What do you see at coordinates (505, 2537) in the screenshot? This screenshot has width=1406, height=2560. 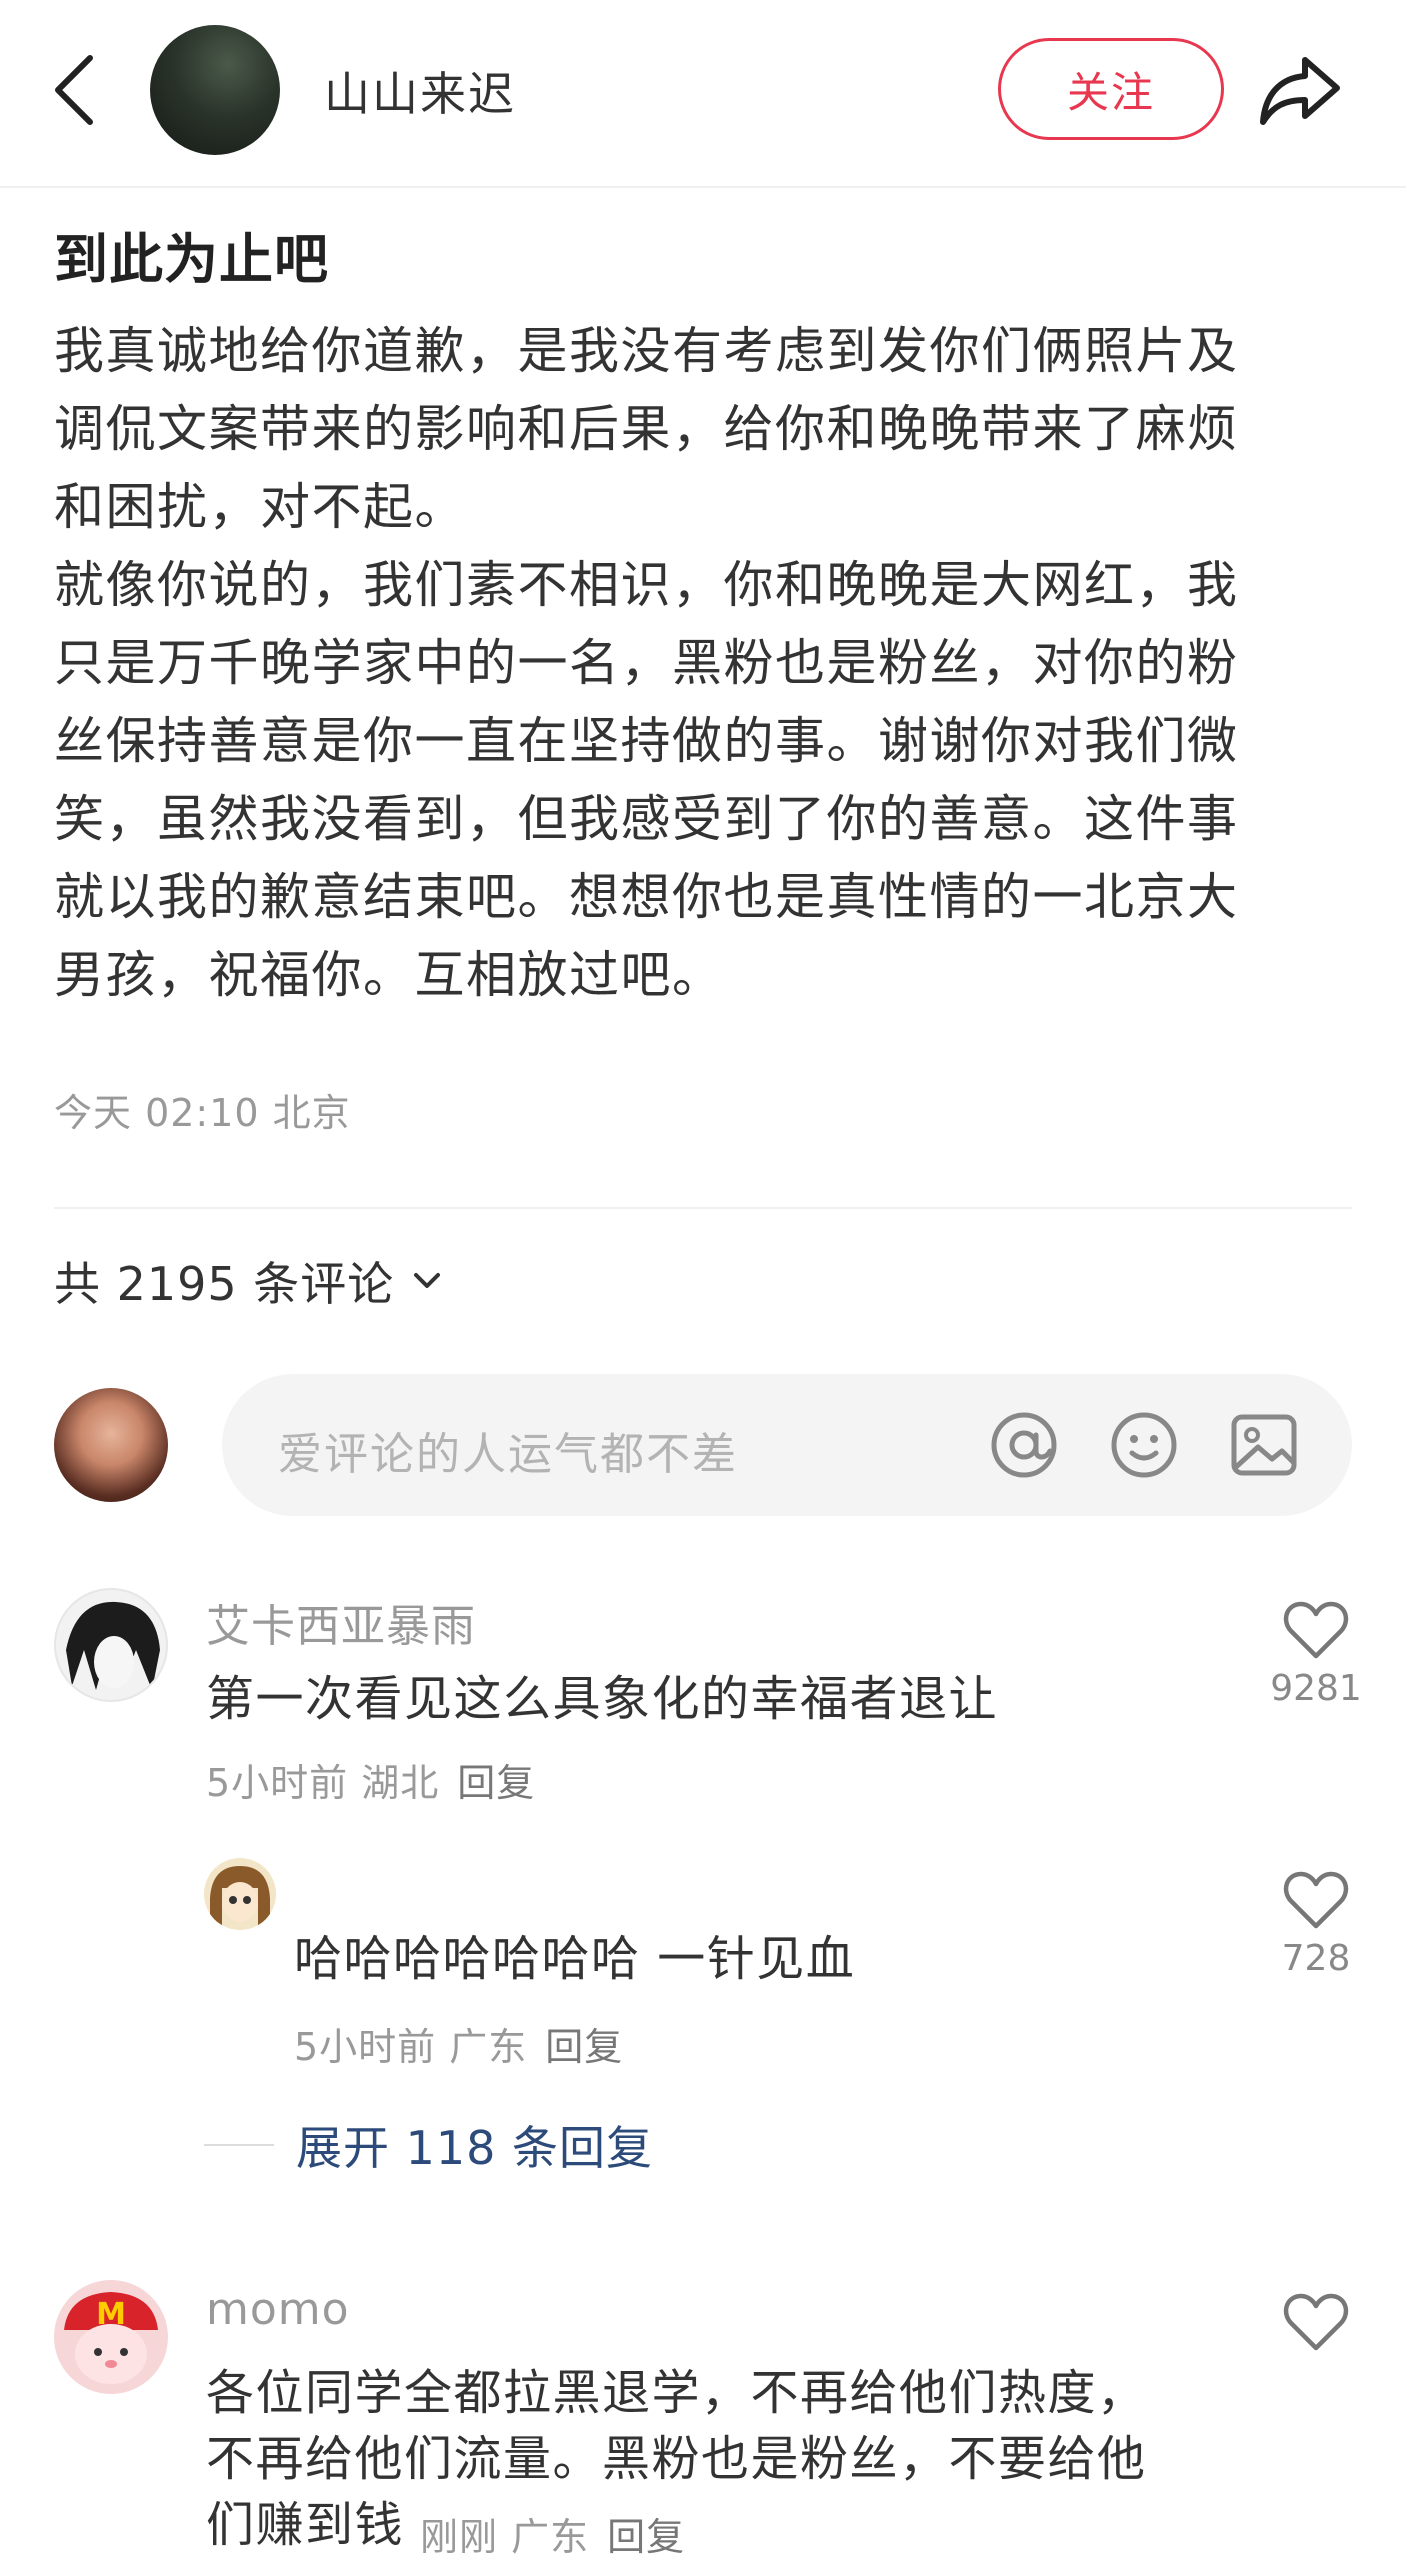 I see `comment-time: 刚刚 广东` at bounding box center [505, 2537].